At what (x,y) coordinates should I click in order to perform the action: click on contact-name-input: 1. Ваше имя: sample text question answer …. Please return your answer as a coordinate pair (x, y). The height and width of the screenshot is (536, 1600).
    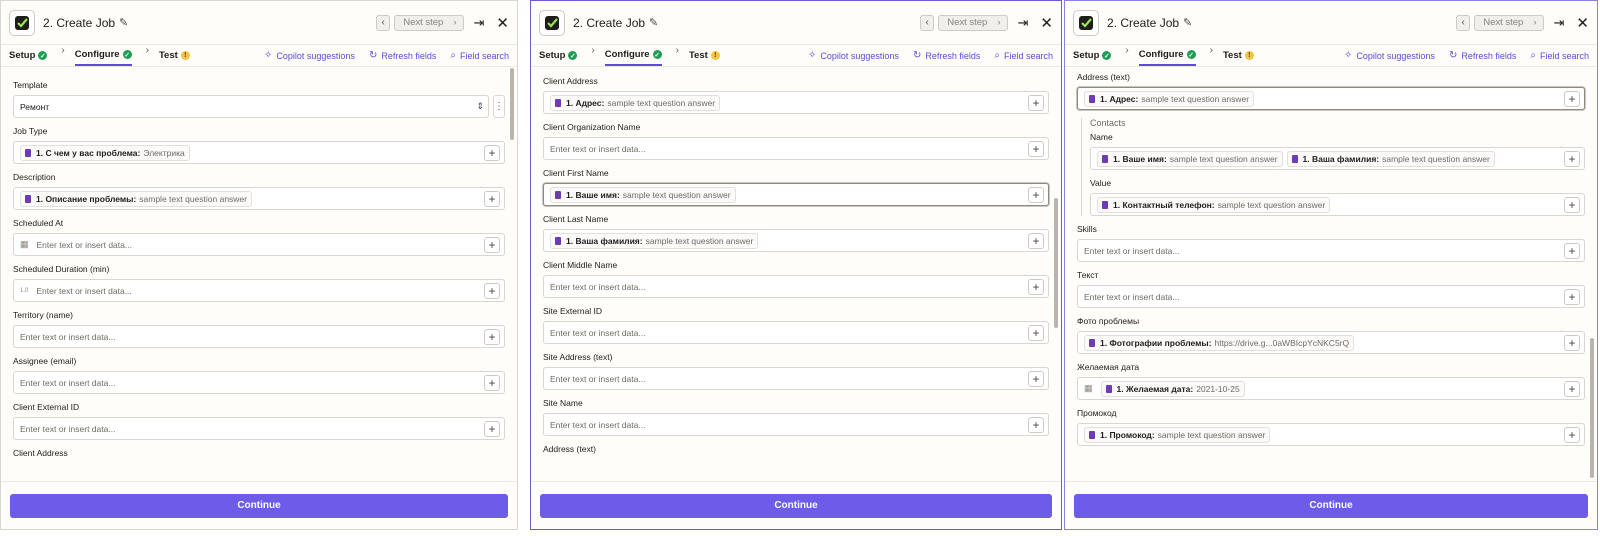
    Looking at the image, I should click on (1337, 158).